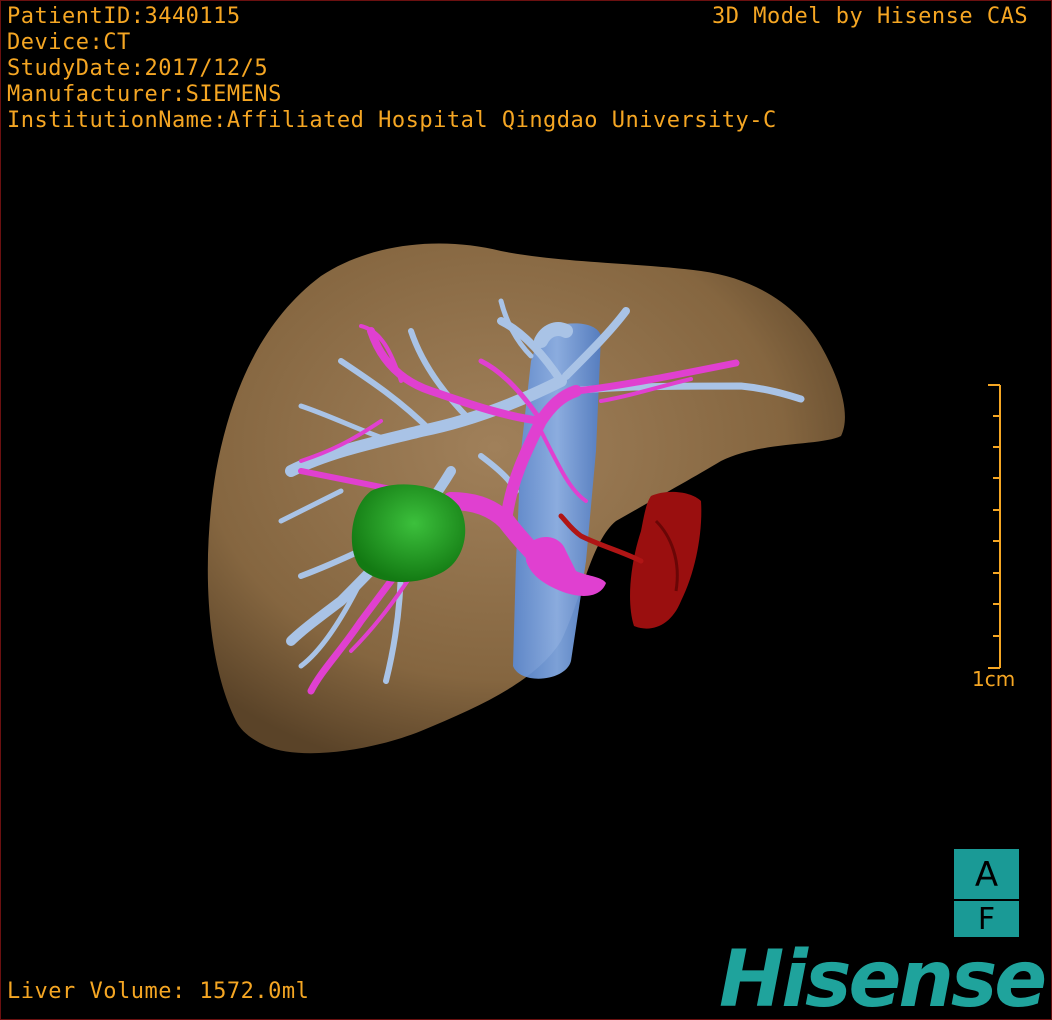 This screenshot has height=1020, width=1052. I want to click on manufacturer-text: Manufacturer:SIEMENS, so click(144, 94).